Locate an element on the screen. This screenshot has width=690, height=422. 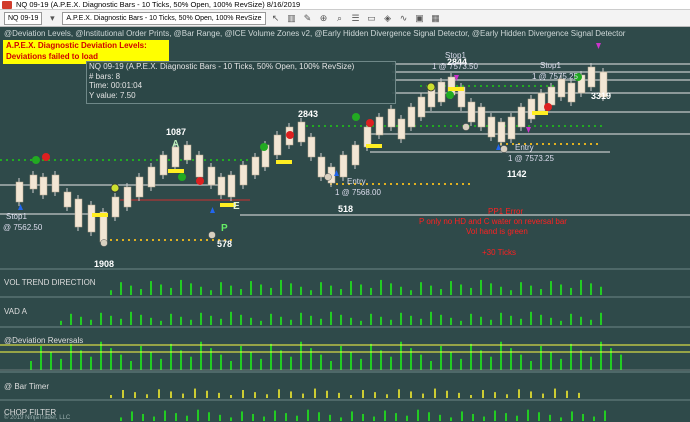
price-label-3319: 3319 is located at coordinates (601, 96).